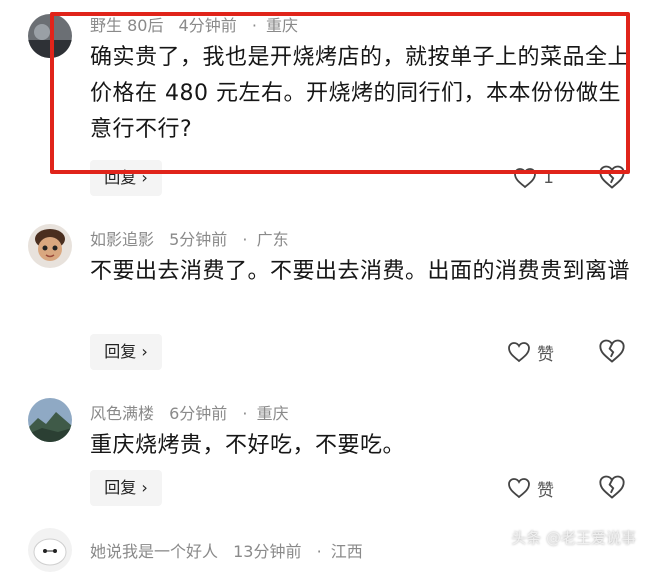 The width and height of the screenshot is (650, 572). I want to click on timestamp: 5分钟前, so click(198, 239).